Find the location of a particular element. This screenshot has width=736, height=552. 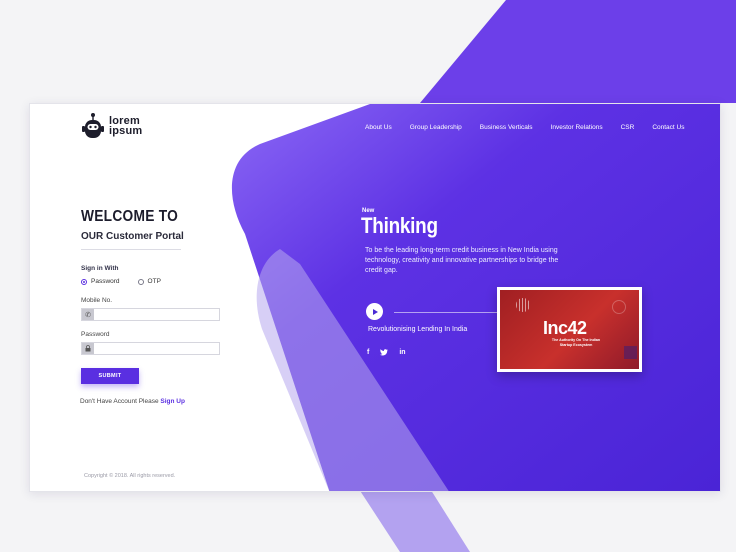

brand-logo: lorem ipsum is located at coordinates (112, 126).